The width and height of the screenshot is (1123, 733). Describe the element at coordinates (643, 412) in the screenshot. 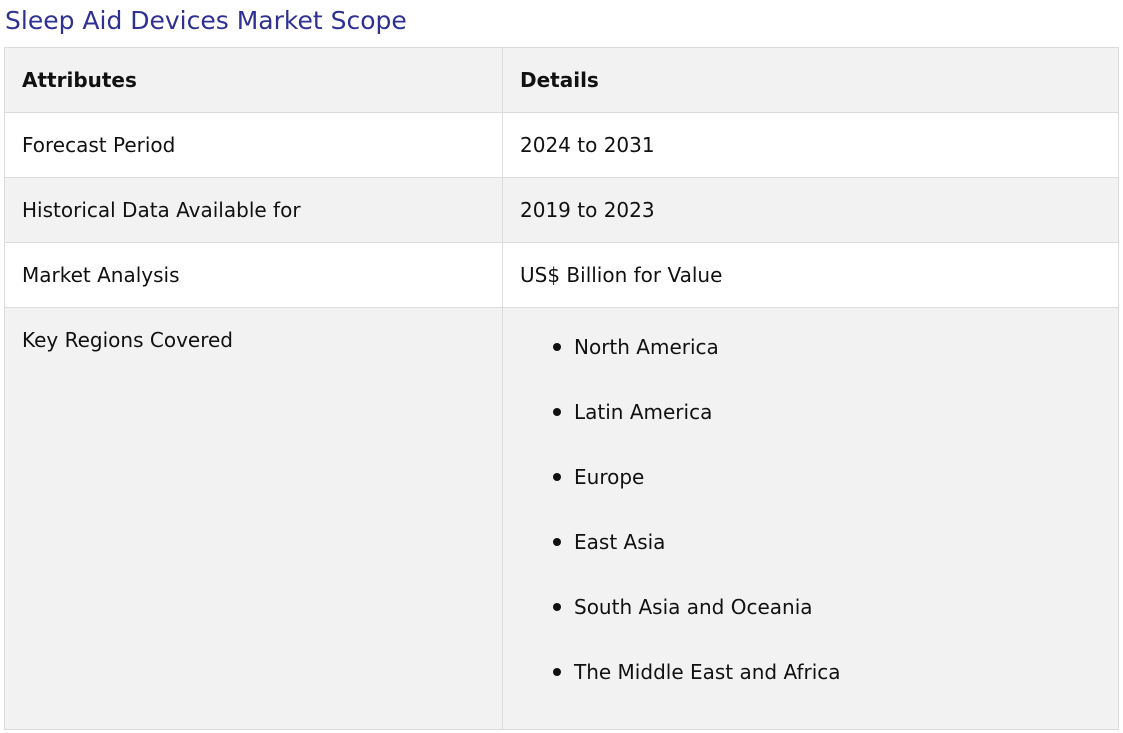

I see `region-label: Latin America` at that location.